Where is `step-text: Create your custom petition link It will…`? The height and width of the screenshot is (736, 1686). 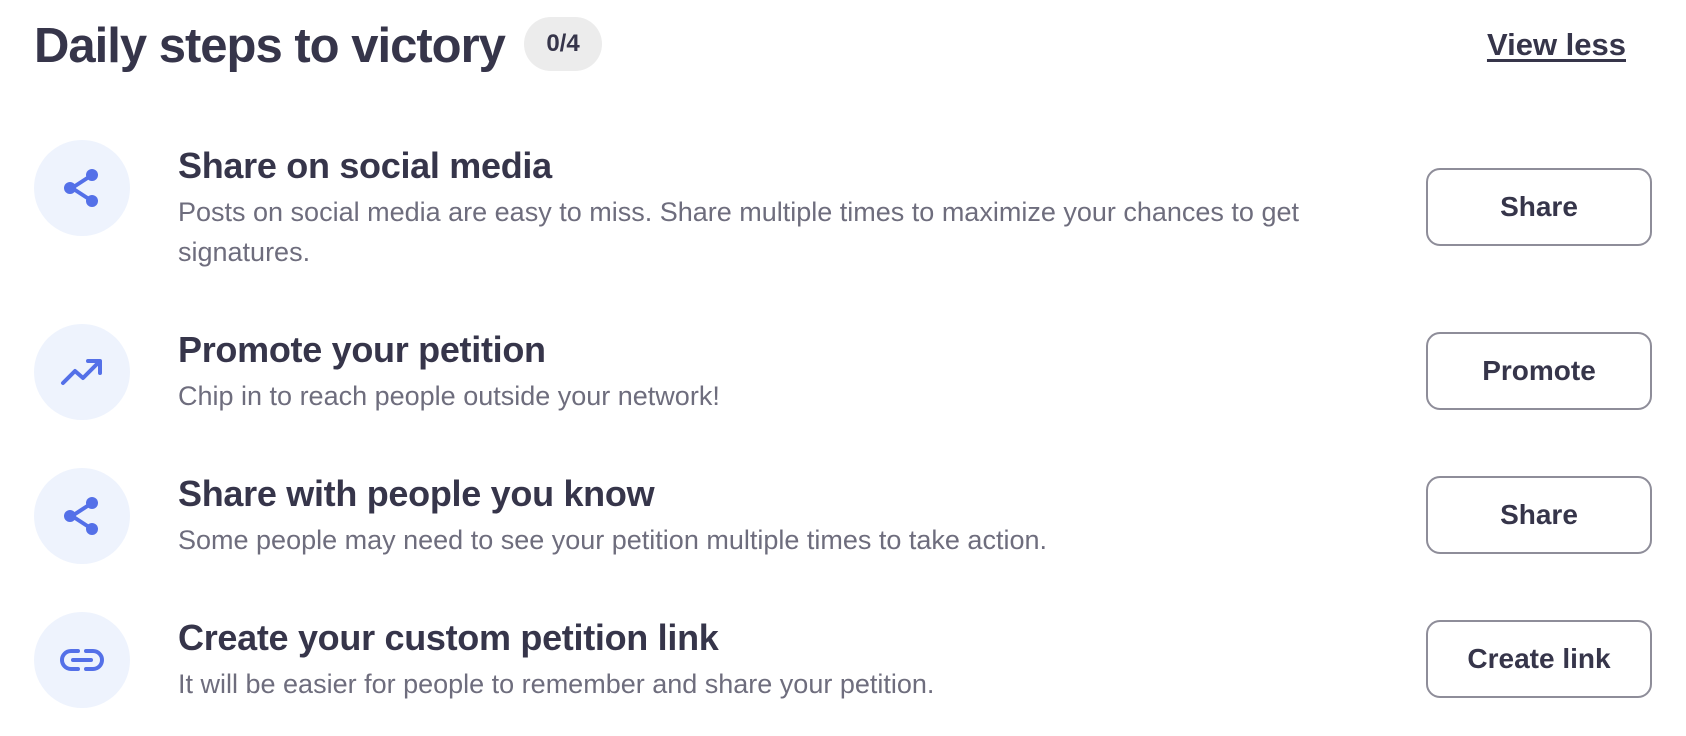 step-text: Create your custom petition link It will… is located at coordinates (778, 660).